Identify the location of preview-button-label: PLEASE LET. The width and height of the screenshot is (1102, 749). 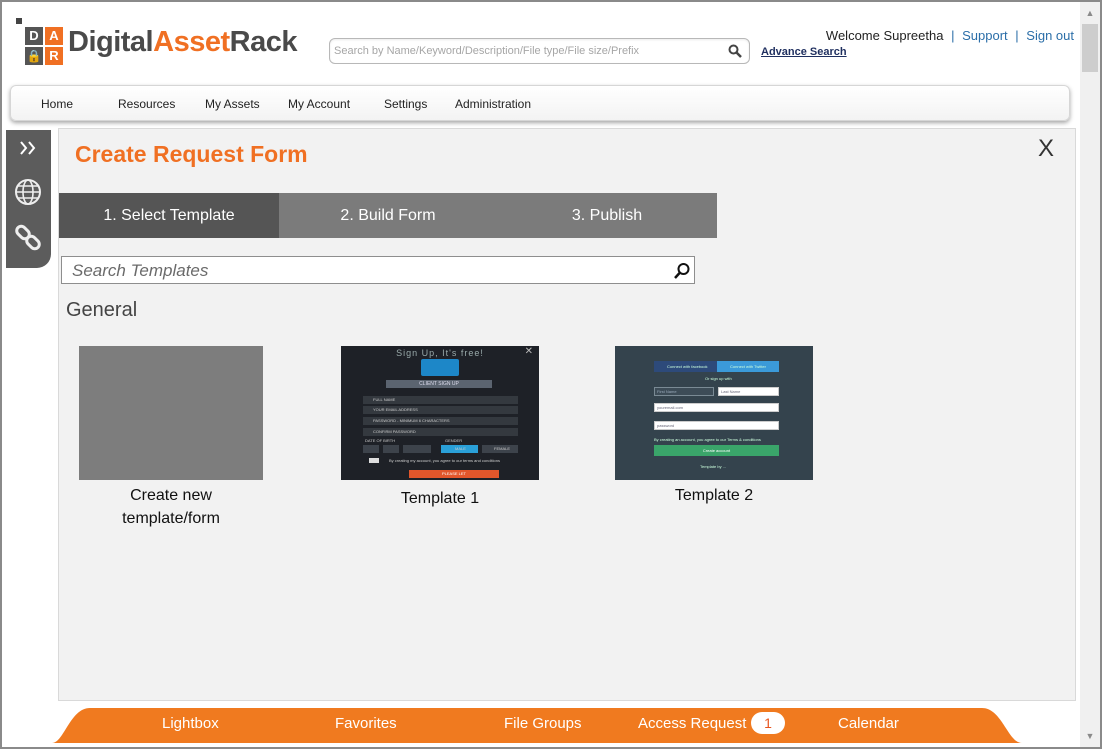
(453, 473).